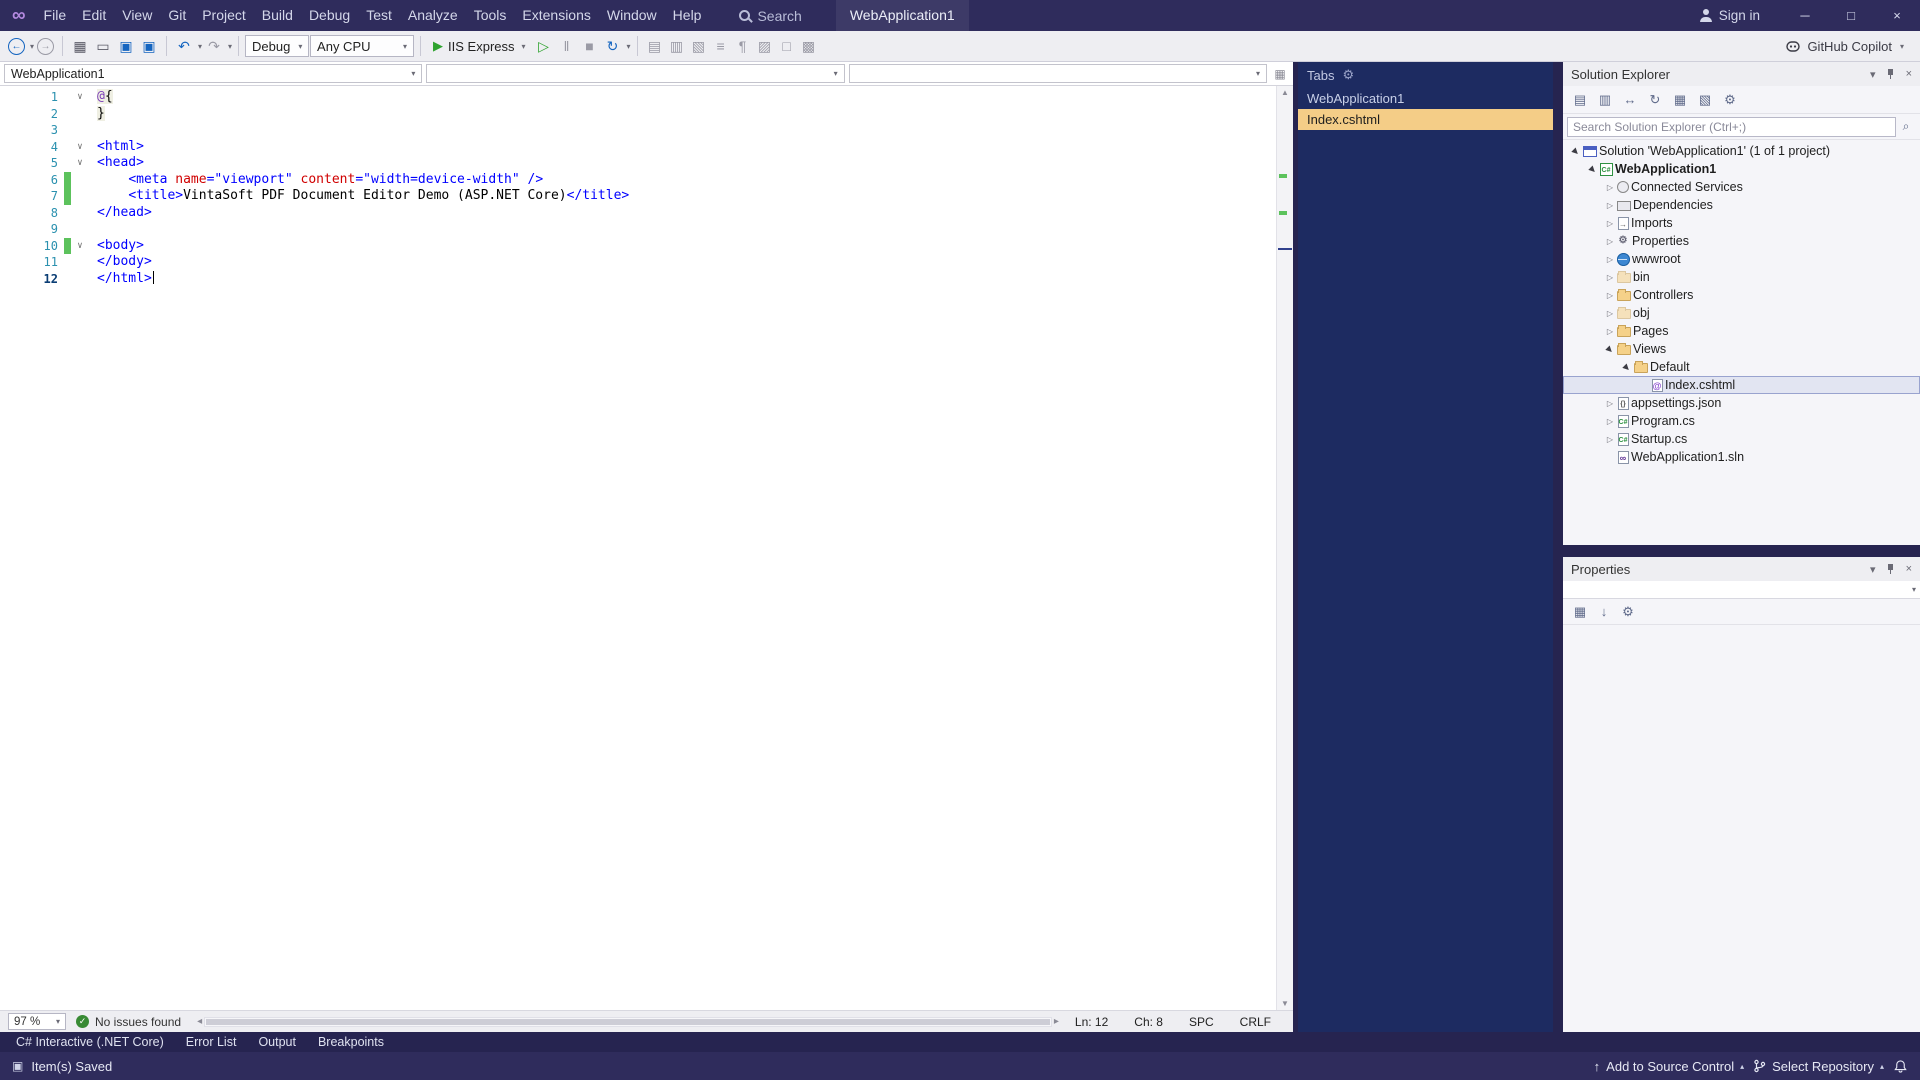 The width and height of the screenshot is (1920, 1080). Describe the element at coordinates (213, 73) in the screenshot. I see `breadcrumb-project-dropdown: WebApplication1 ▾` at that location.